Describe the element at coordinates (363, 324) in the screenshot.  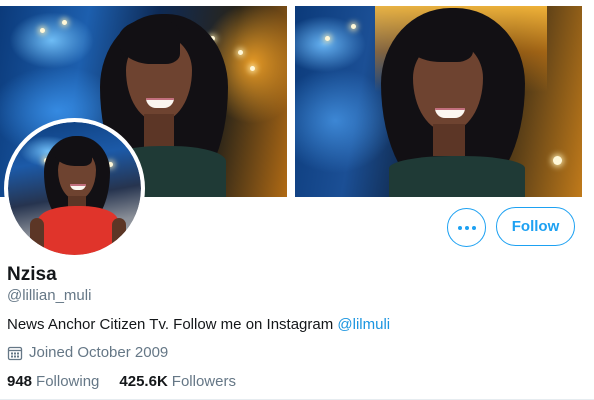
I see `bio-instagram-link: @lilmuli` at that location.